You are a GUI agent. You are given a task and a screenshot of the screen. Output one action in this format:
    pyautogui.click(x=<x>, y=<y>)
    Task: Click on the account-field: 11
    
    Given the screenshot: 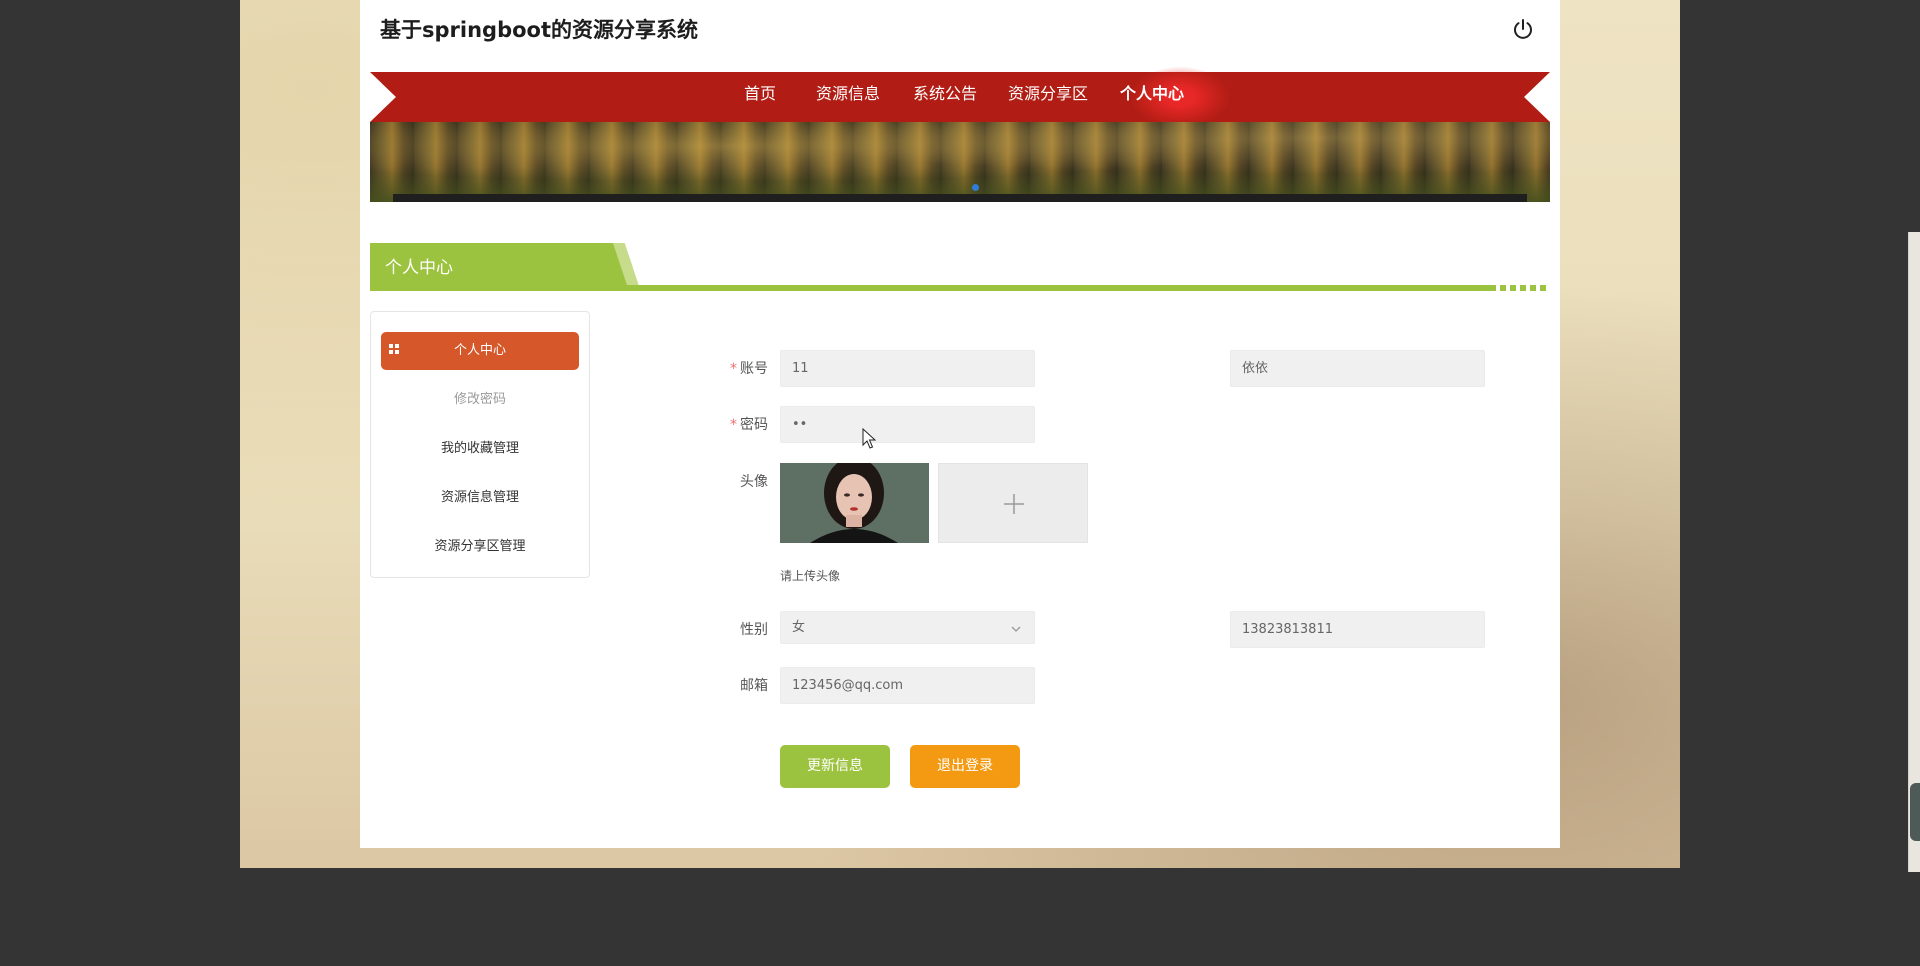 What is the action you would take?
    pyautogui.click(x=907, y=368)
    